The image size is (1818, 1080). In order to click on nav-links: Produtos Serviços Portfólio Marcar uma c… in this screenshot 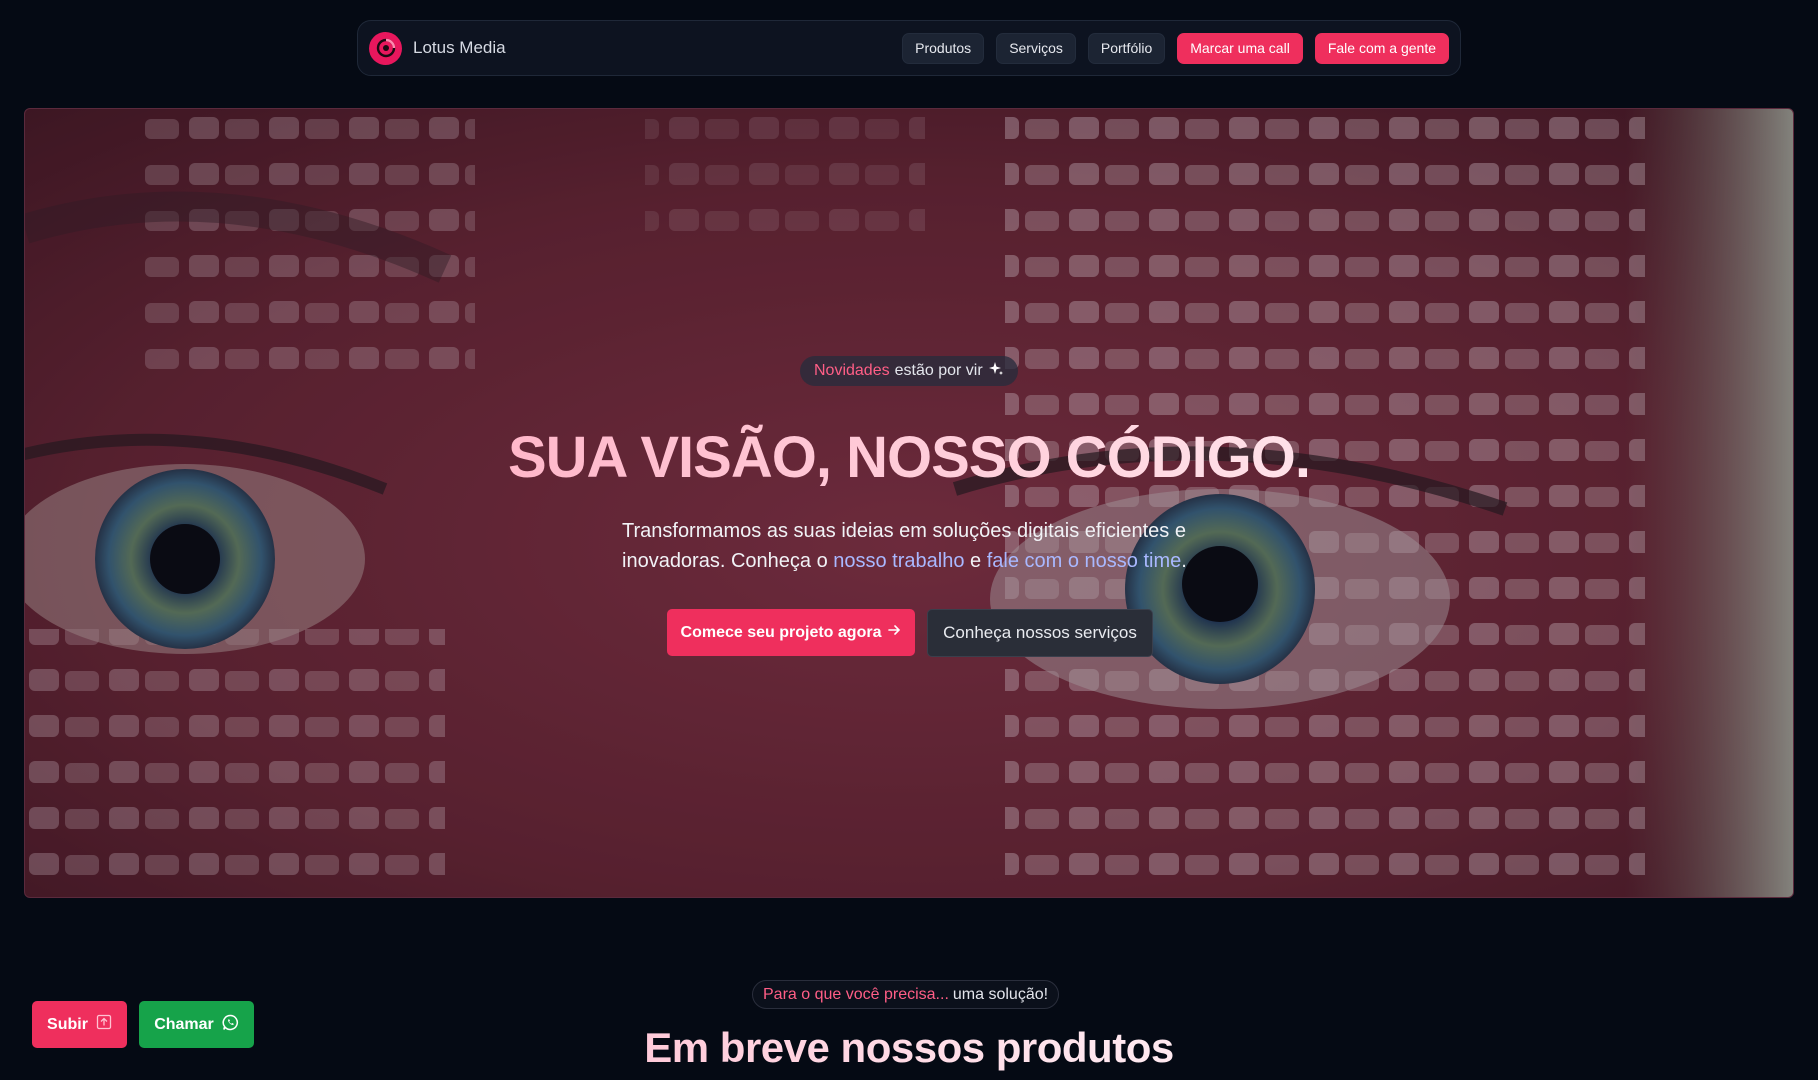, I will do `click(1175, 48)`.